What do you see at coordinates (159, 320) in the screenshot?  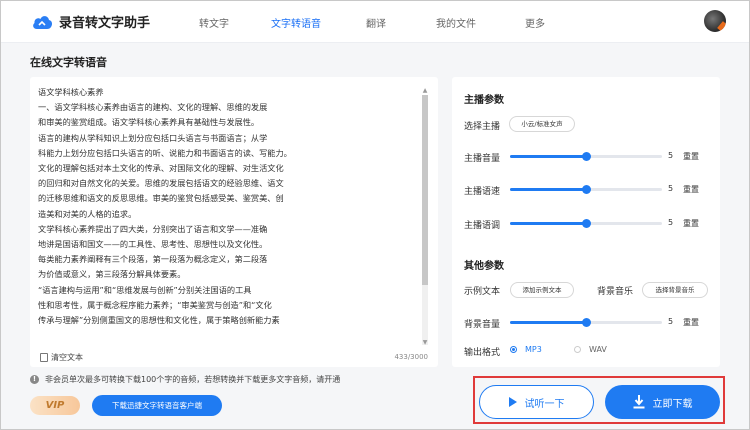 I see `editor-text-line: 传承与理解”分别侧重国文的思想性和文化性，属于策略创新能力素` at bounding box center [159, 320].